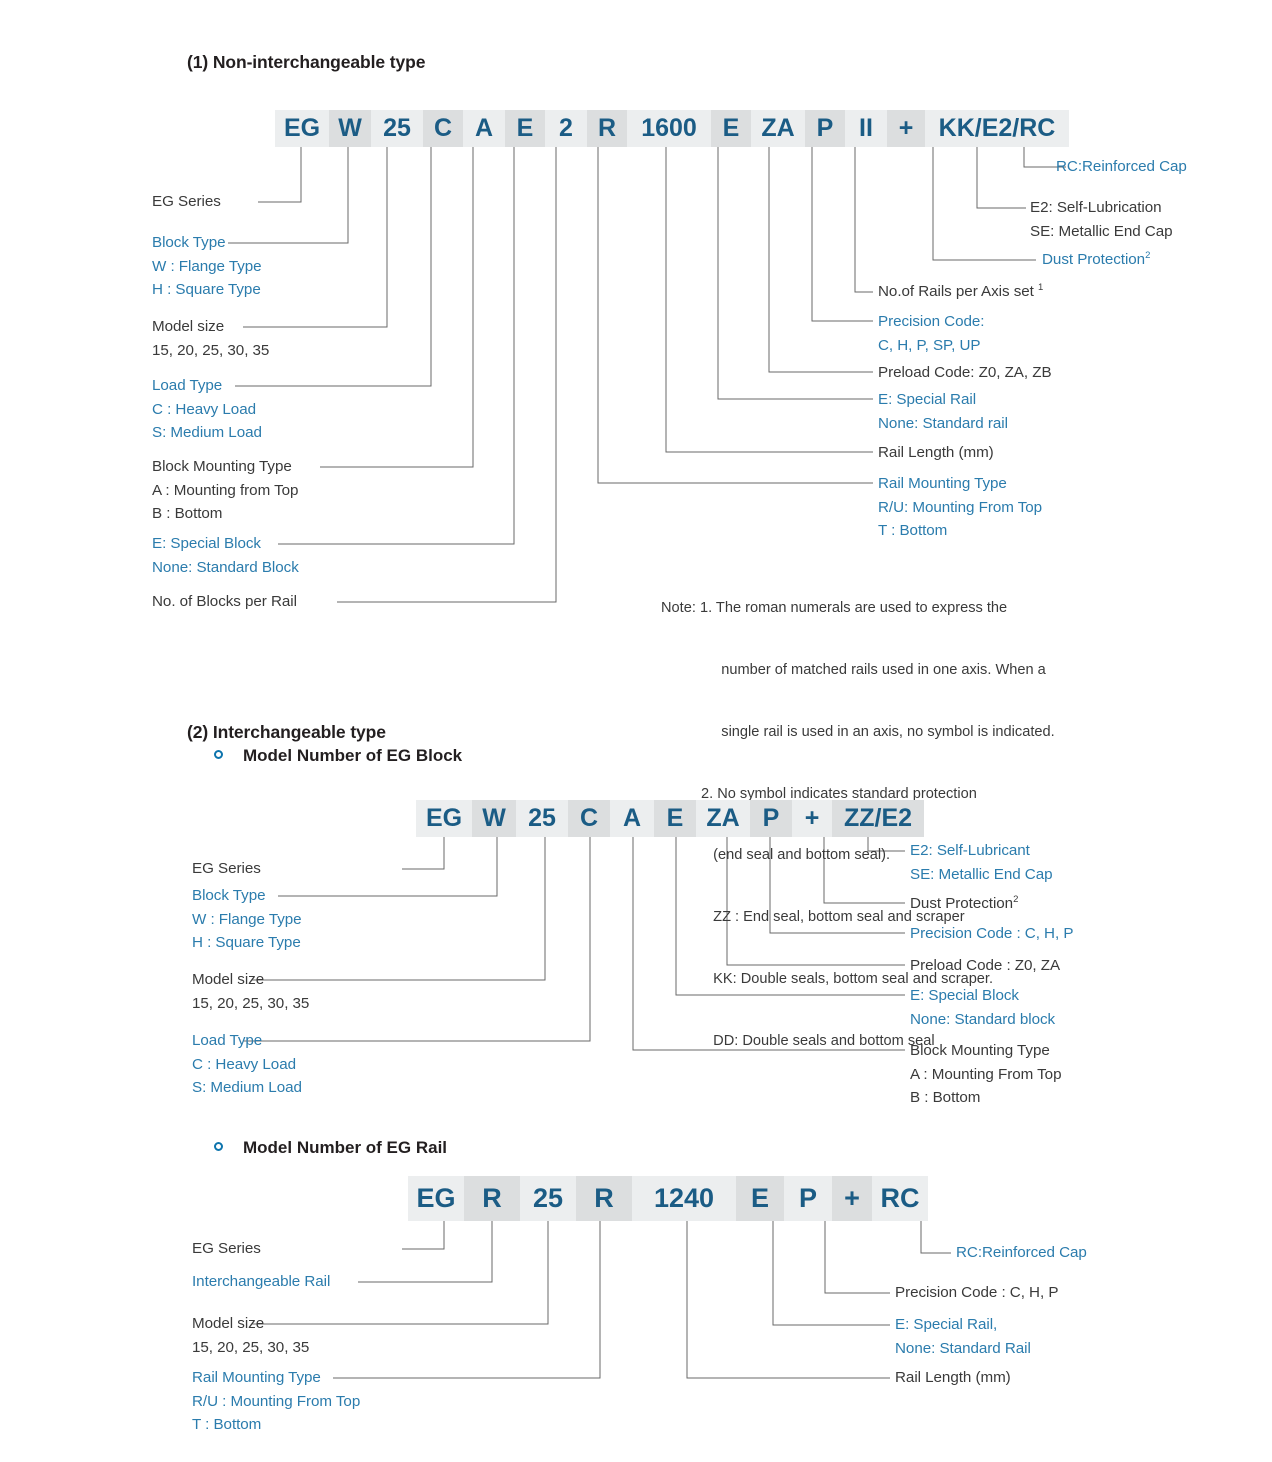 The image size is (1272, 1462). Describe the element at coordinates (992, 933) in the screenshot. I see `s2-label-precision-code: Precision Code : C, H, P` at that location.